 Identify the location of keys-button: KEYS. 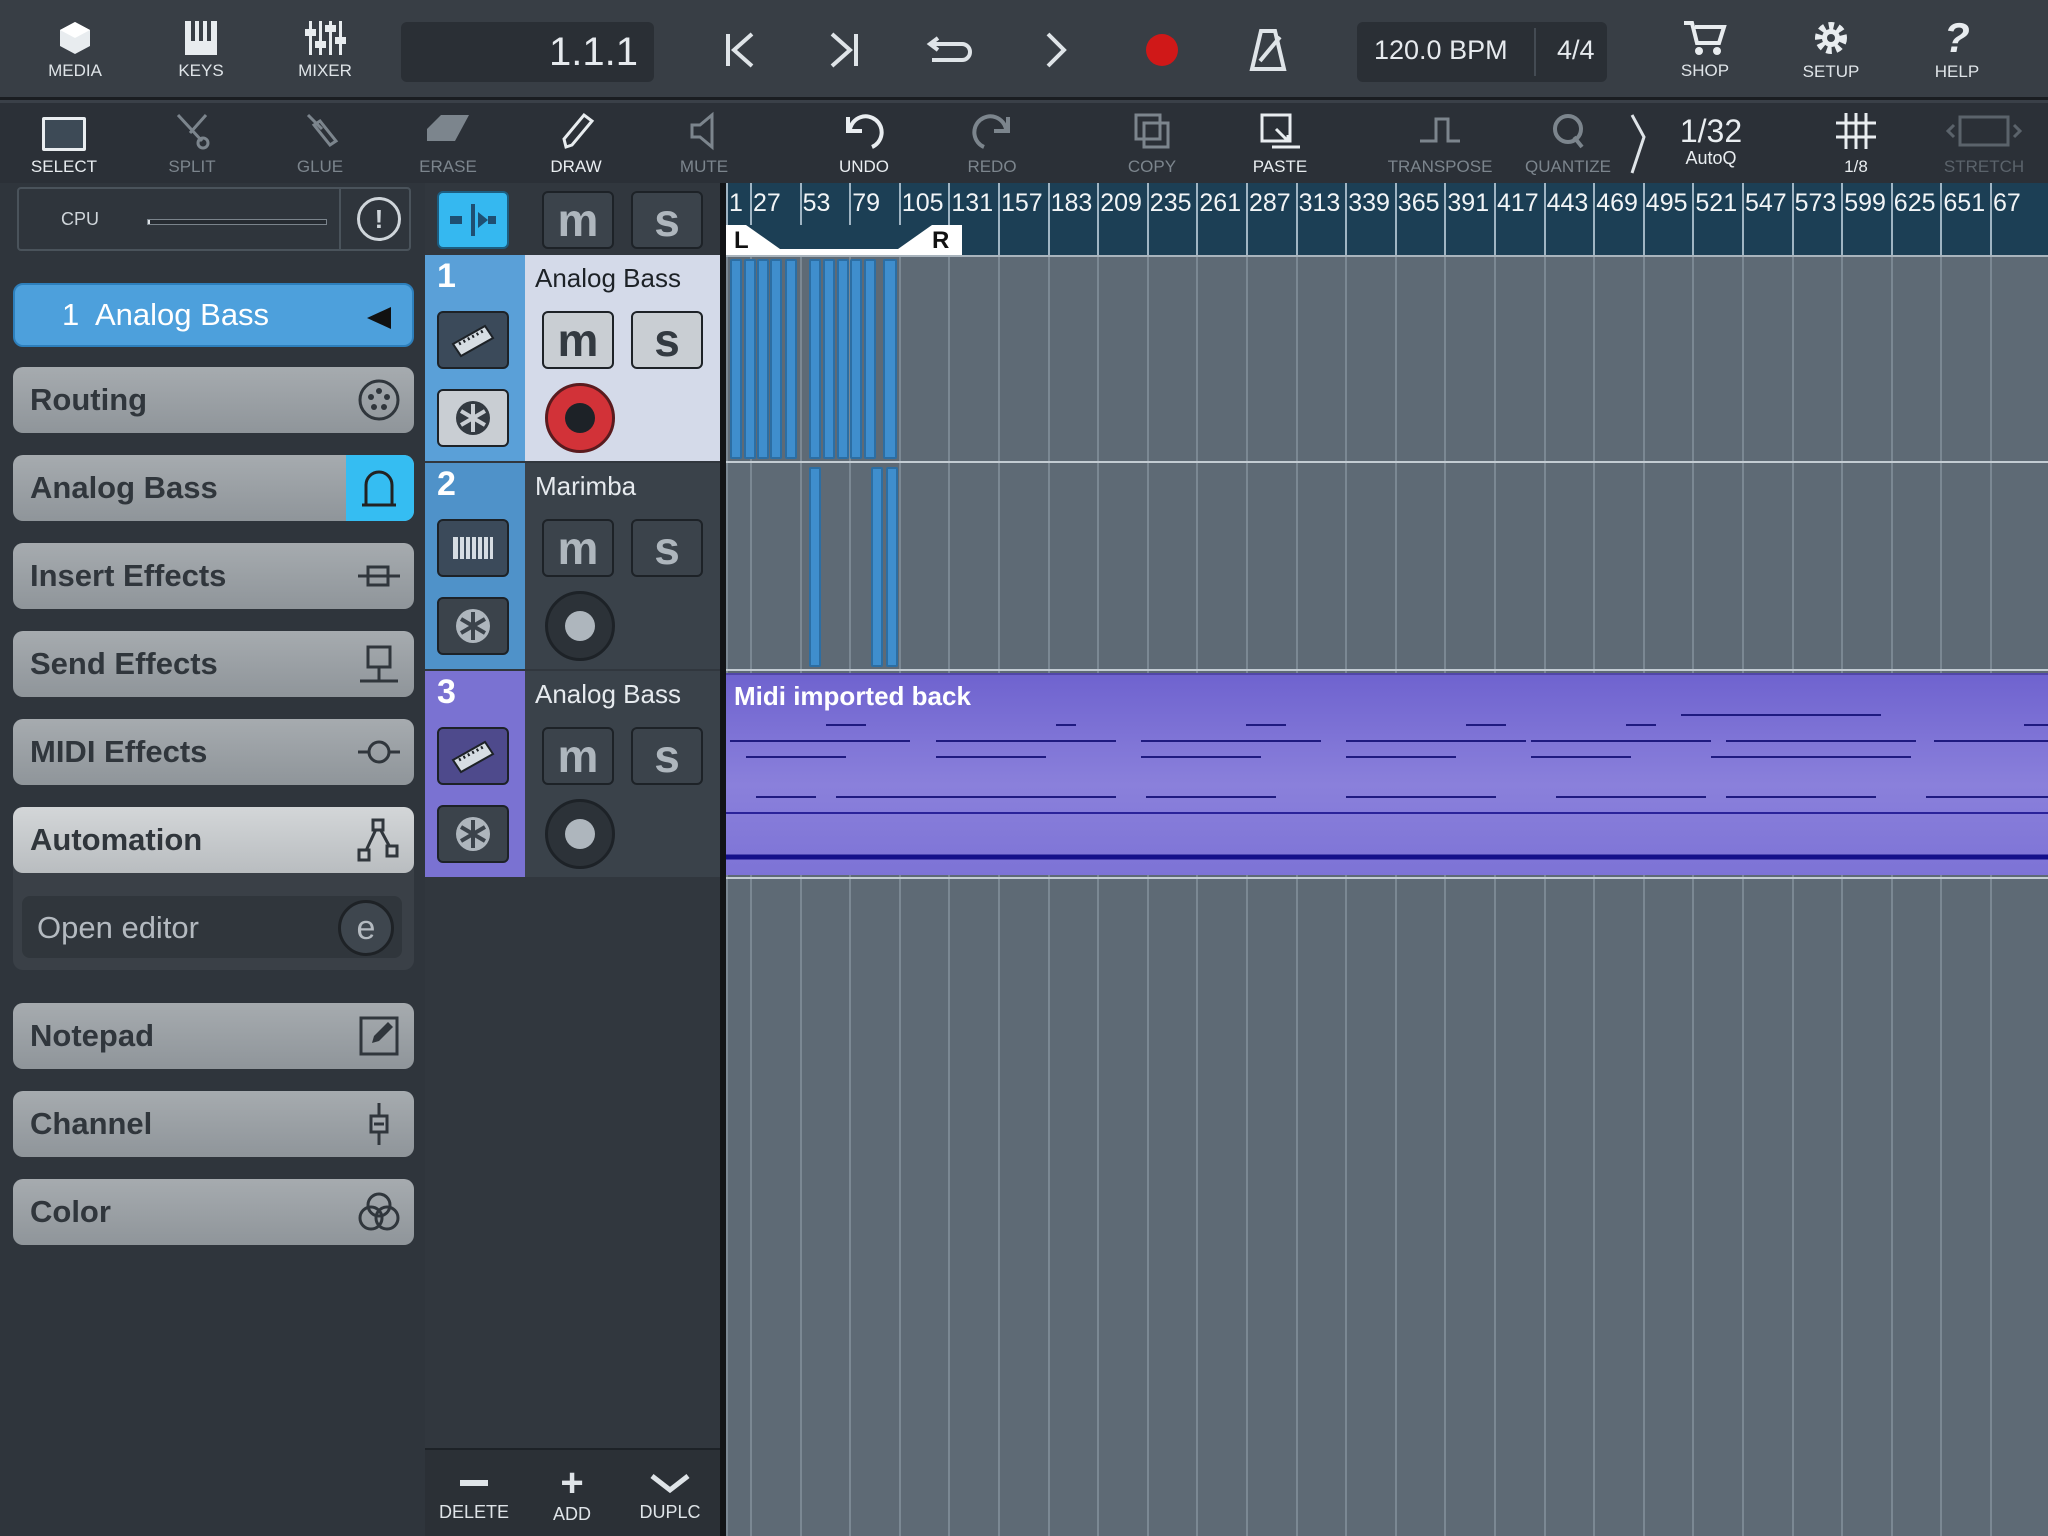
(201, 50).